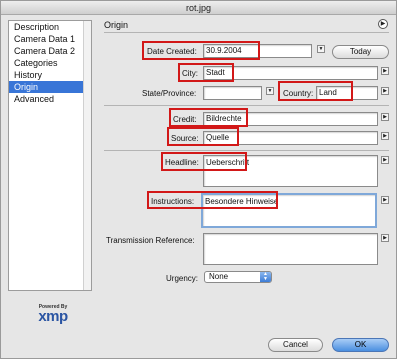 This screenshot has width=397, height=359. What do you see at coordinates (50, 99) in the screenshot?
I see `sidebar-item-advanced: Advanced` at bounding box center [50, 99].